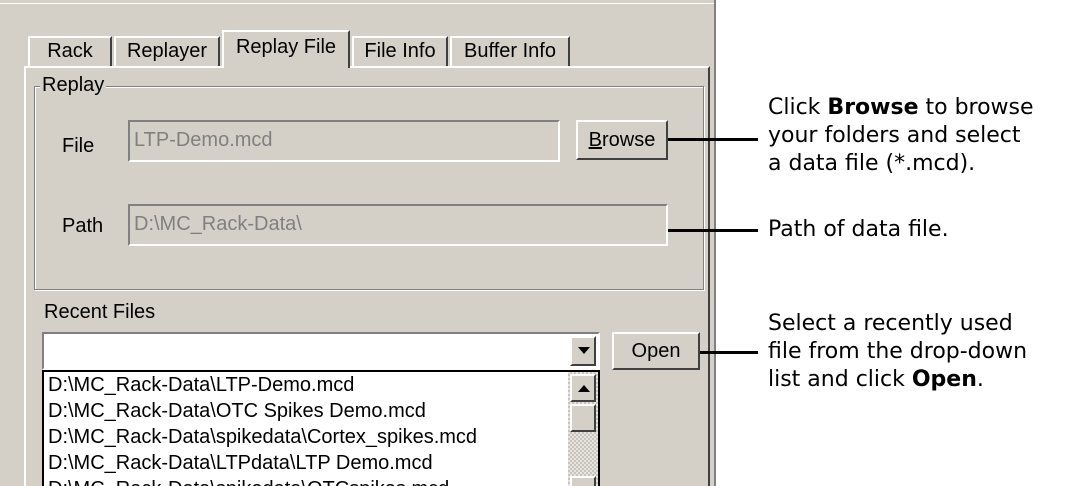  What do you see at coordinates (321, 411) in the screenshot?
I see `list-item: D:\MC_Rack-Data\OTC Spikes Demo.mcd` at bounding box center [321, 411].